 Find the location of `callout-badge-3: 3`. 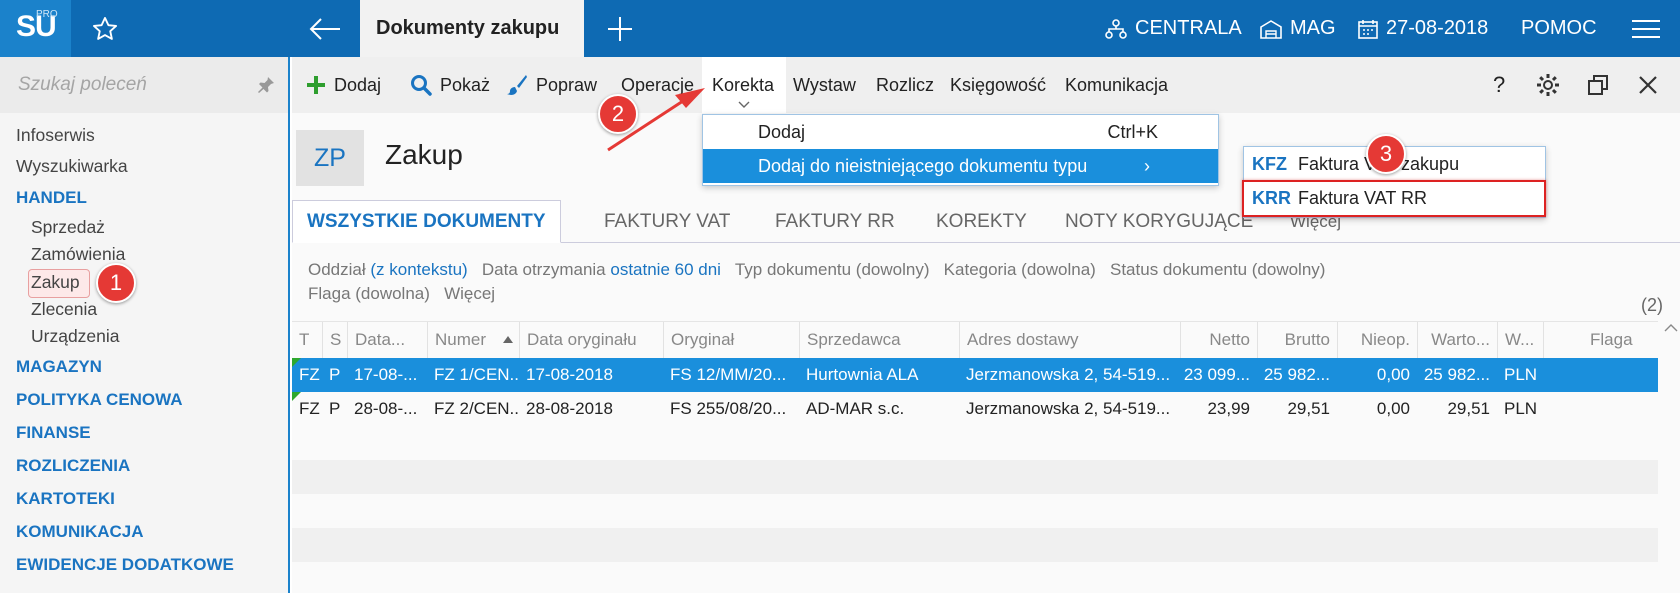

callout-badge-3: 3 is located at coordinates (1386, 154).